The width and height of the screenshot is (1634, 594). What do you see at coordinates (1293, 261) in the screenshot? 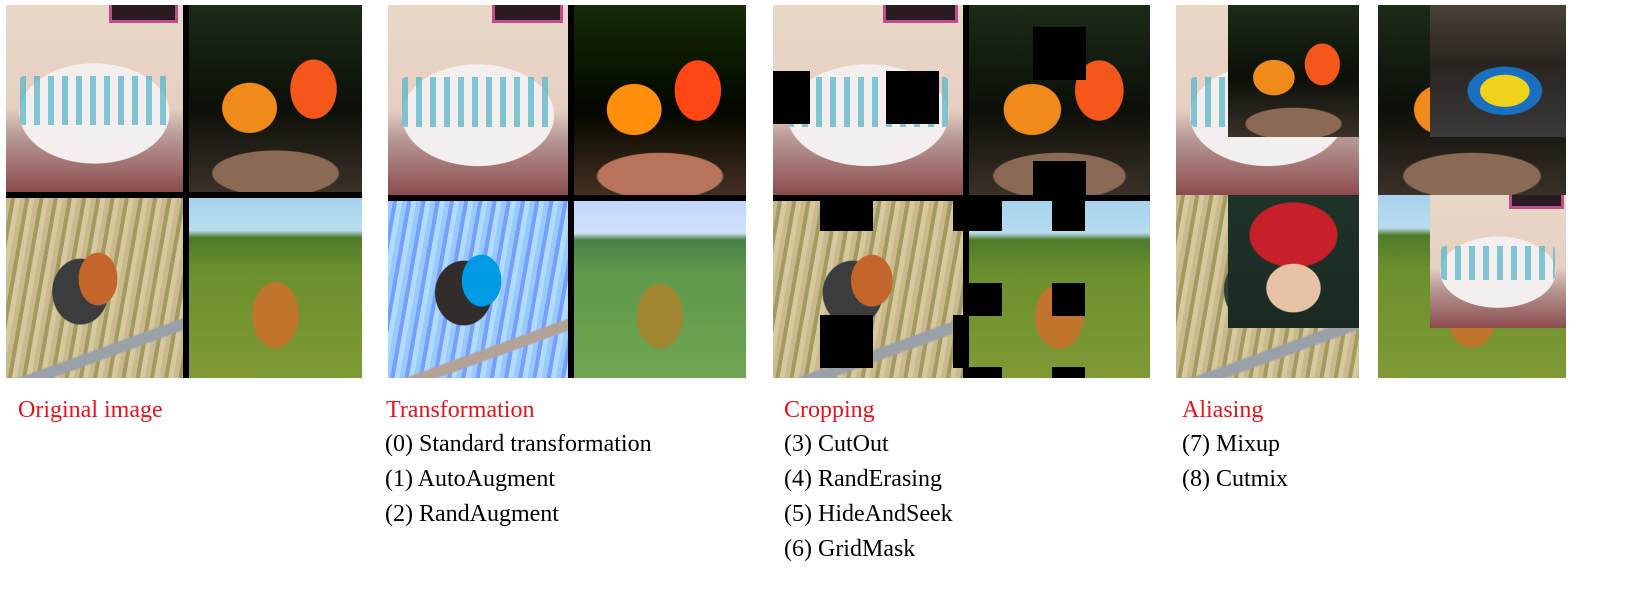
I see `child-insert` at bounding box center [1293, 261].